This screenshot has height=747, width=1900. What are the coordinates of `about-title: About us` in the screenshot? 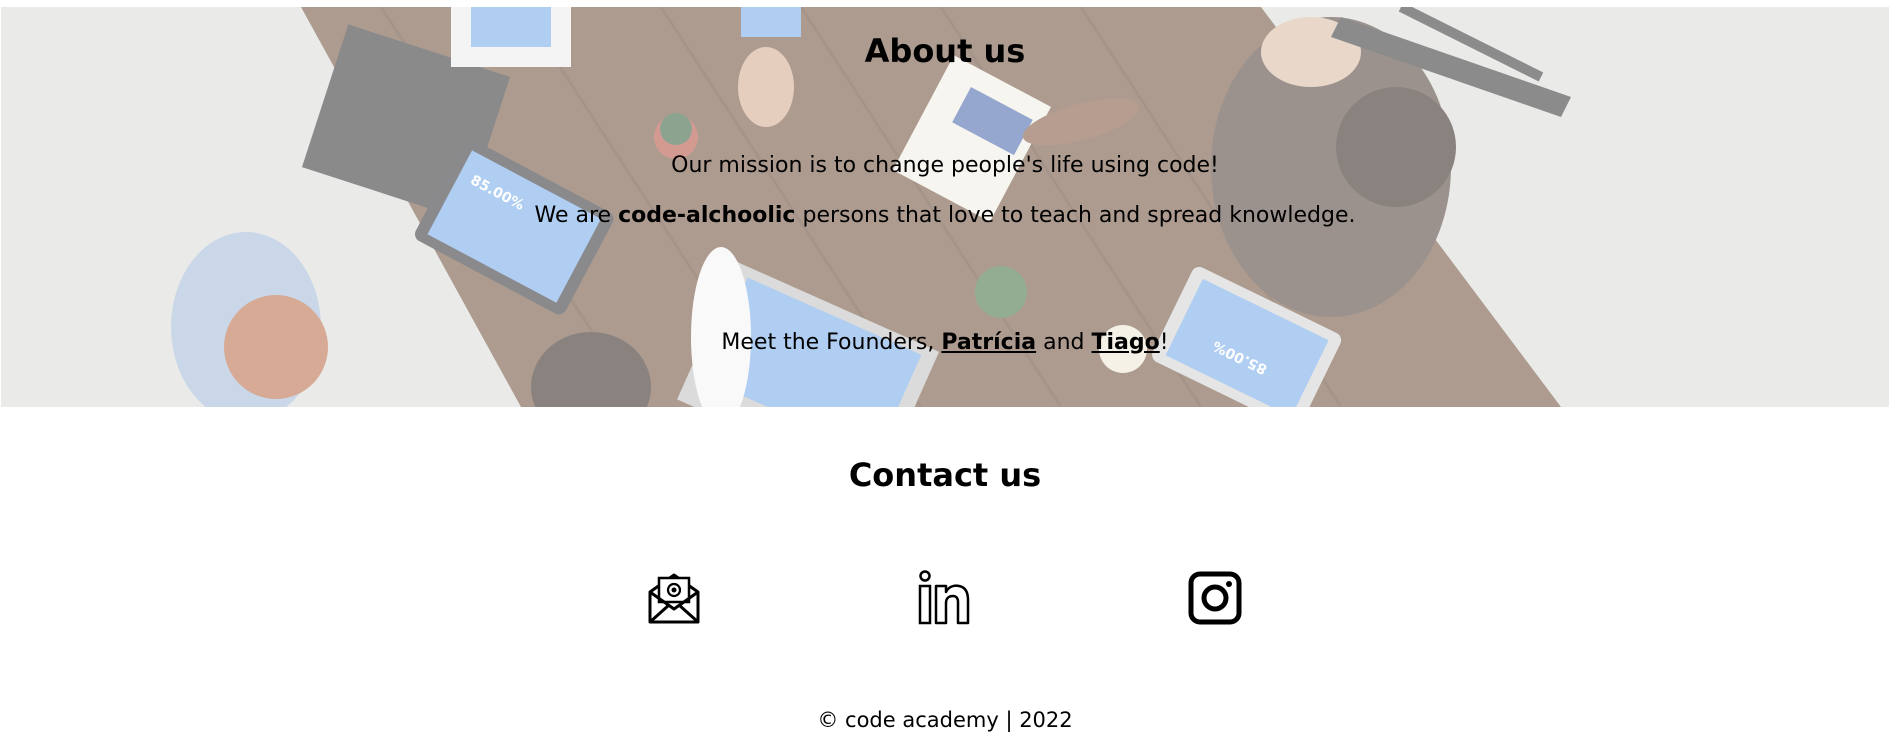 It's located at (945, 51).